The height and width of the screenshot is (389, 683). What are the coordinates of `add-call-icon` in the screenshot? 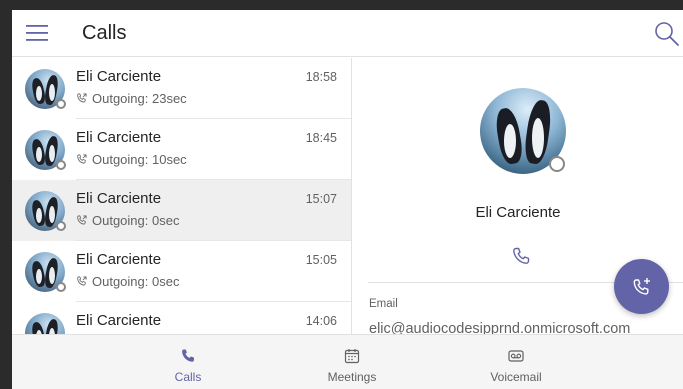 It's located at (641, 286).